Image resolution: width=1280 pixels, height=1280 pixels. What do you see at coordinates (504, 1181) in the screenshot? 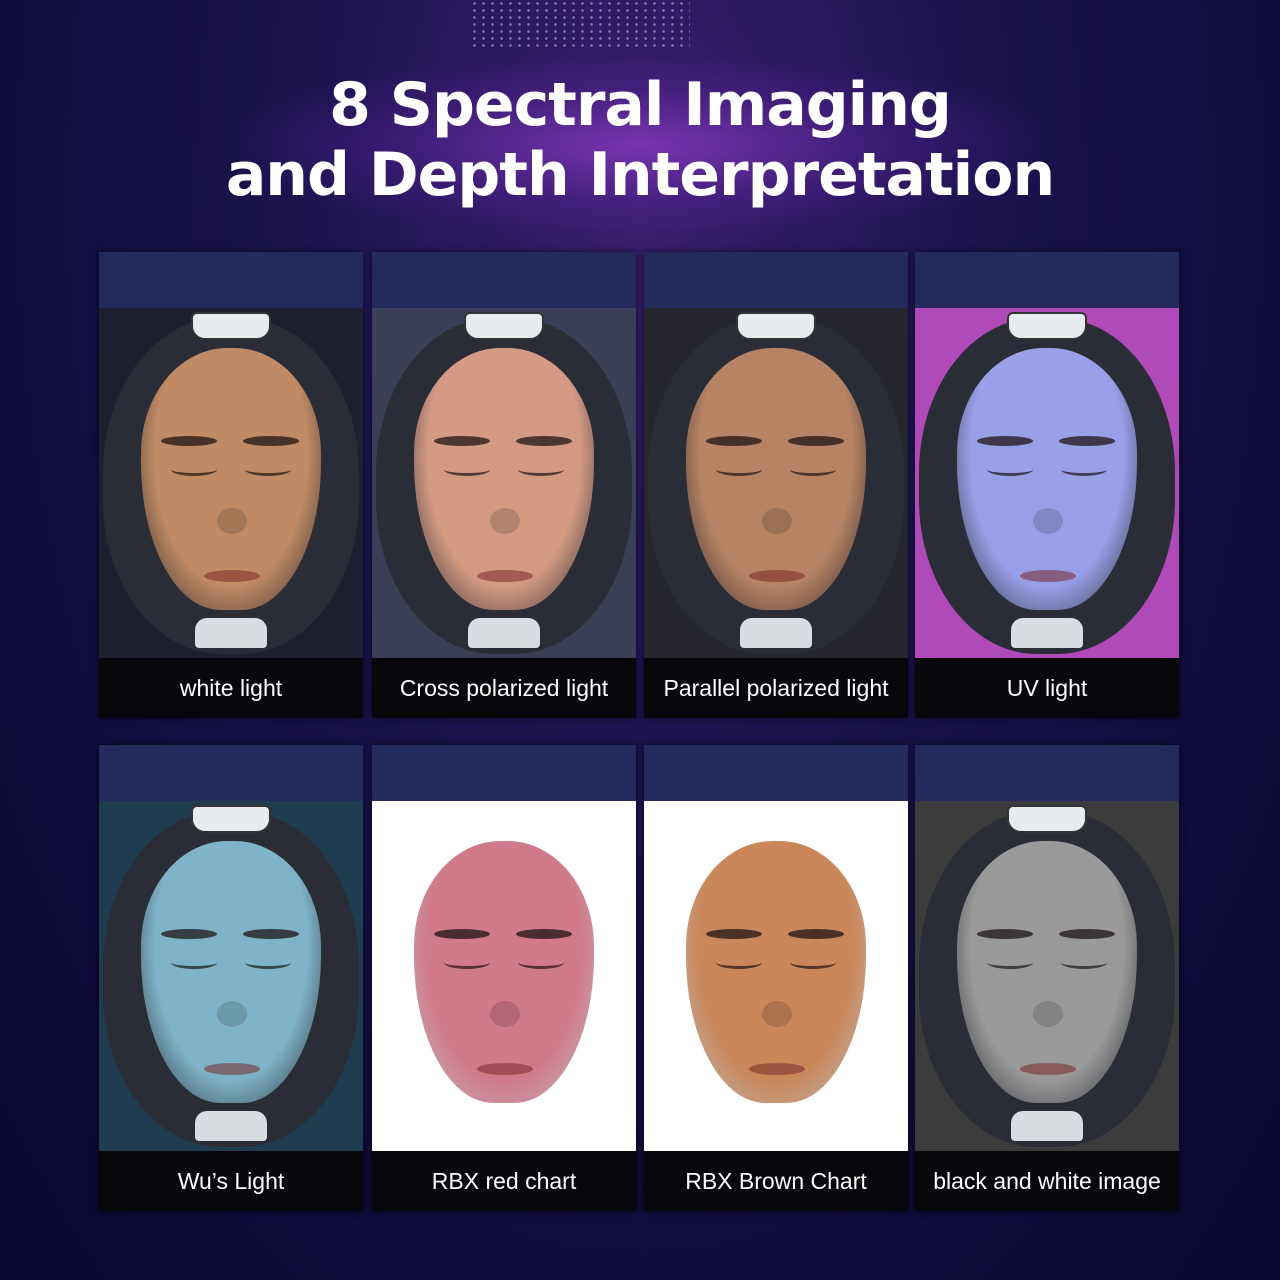
I see `panel-caption: RBX red chart` at bounding box center [504, 1181].